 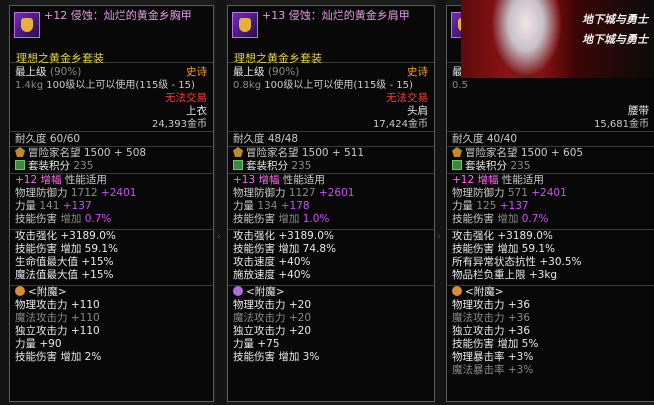 What do you see at coordinates (550, 98) in the screenshot?
I see `trade-row` at bounding box center [550, 98].